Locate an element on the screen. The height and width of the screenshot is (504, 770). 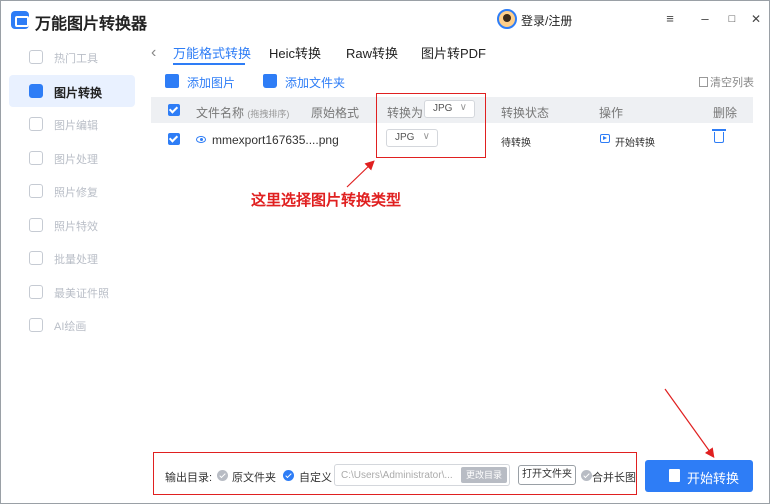
output-settings-bar: 输出目录: 原文件夹 自定义 更改目录 打开文件夹 合并长图 is located at coordinates (395, 474).